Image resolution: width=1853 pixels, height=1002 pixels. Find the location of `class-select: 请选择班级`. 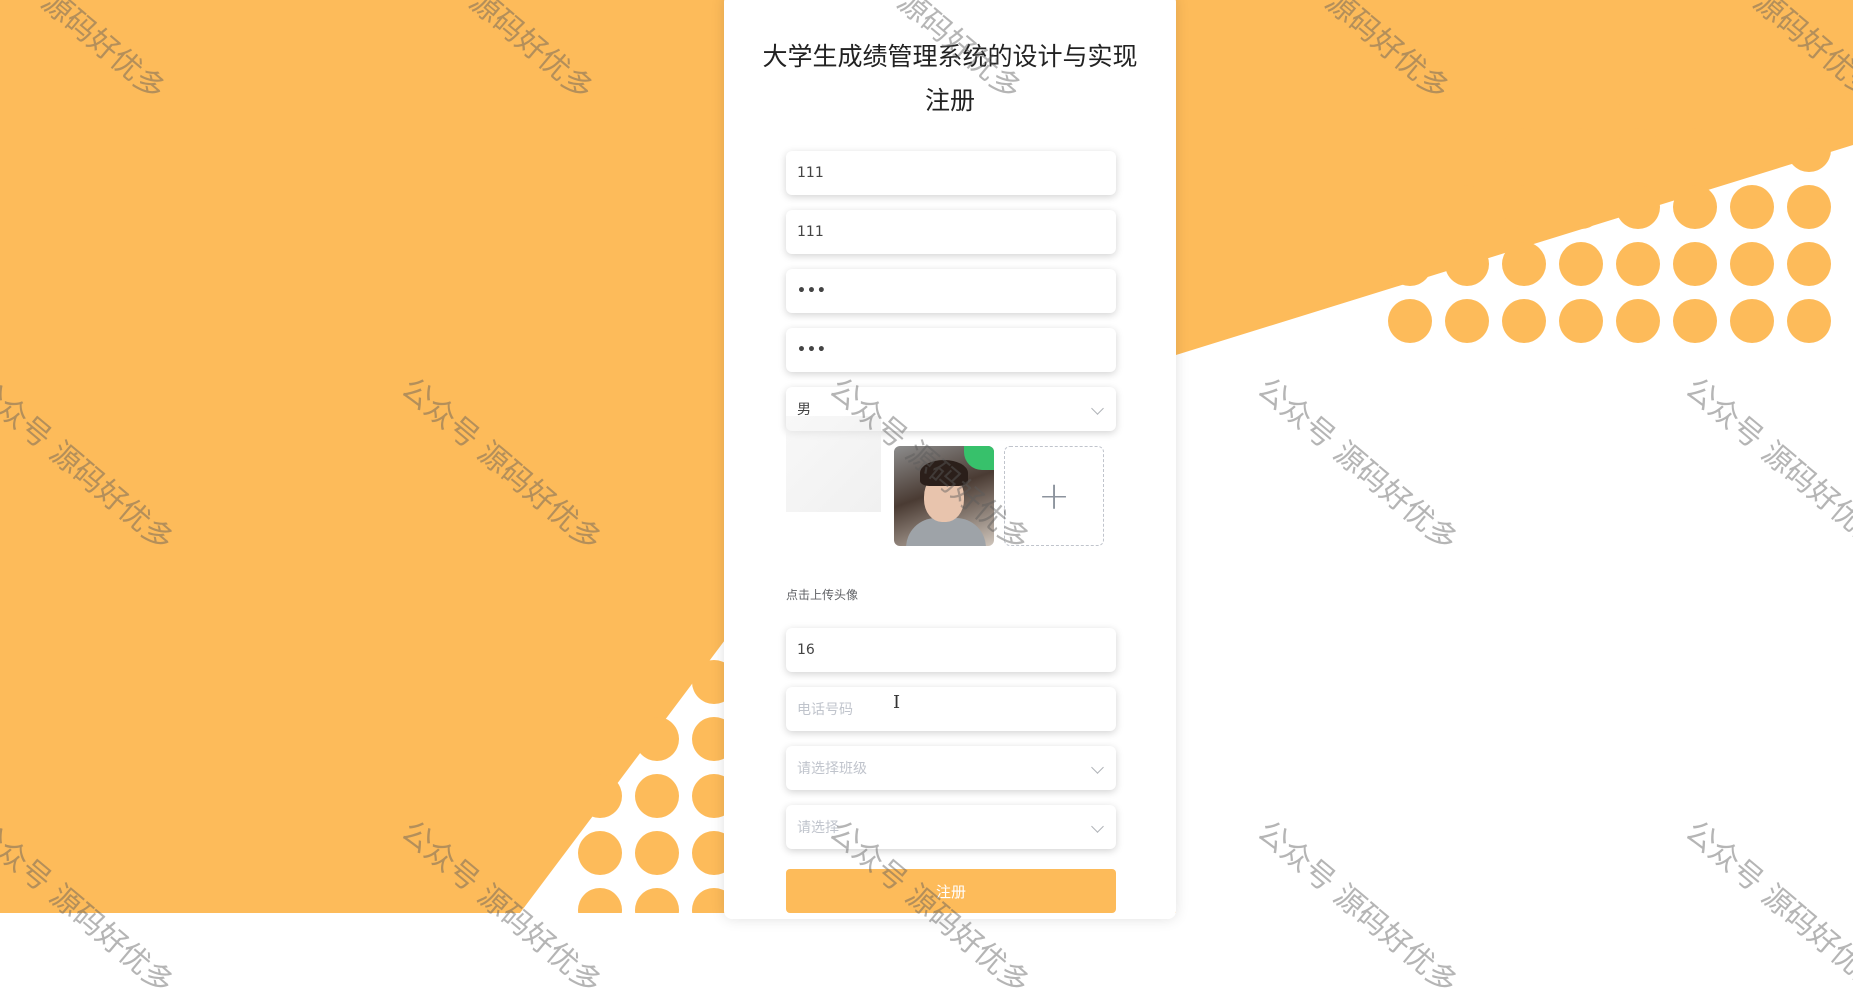

class-select: 请选择班级 is located at coordinates (951, 768).